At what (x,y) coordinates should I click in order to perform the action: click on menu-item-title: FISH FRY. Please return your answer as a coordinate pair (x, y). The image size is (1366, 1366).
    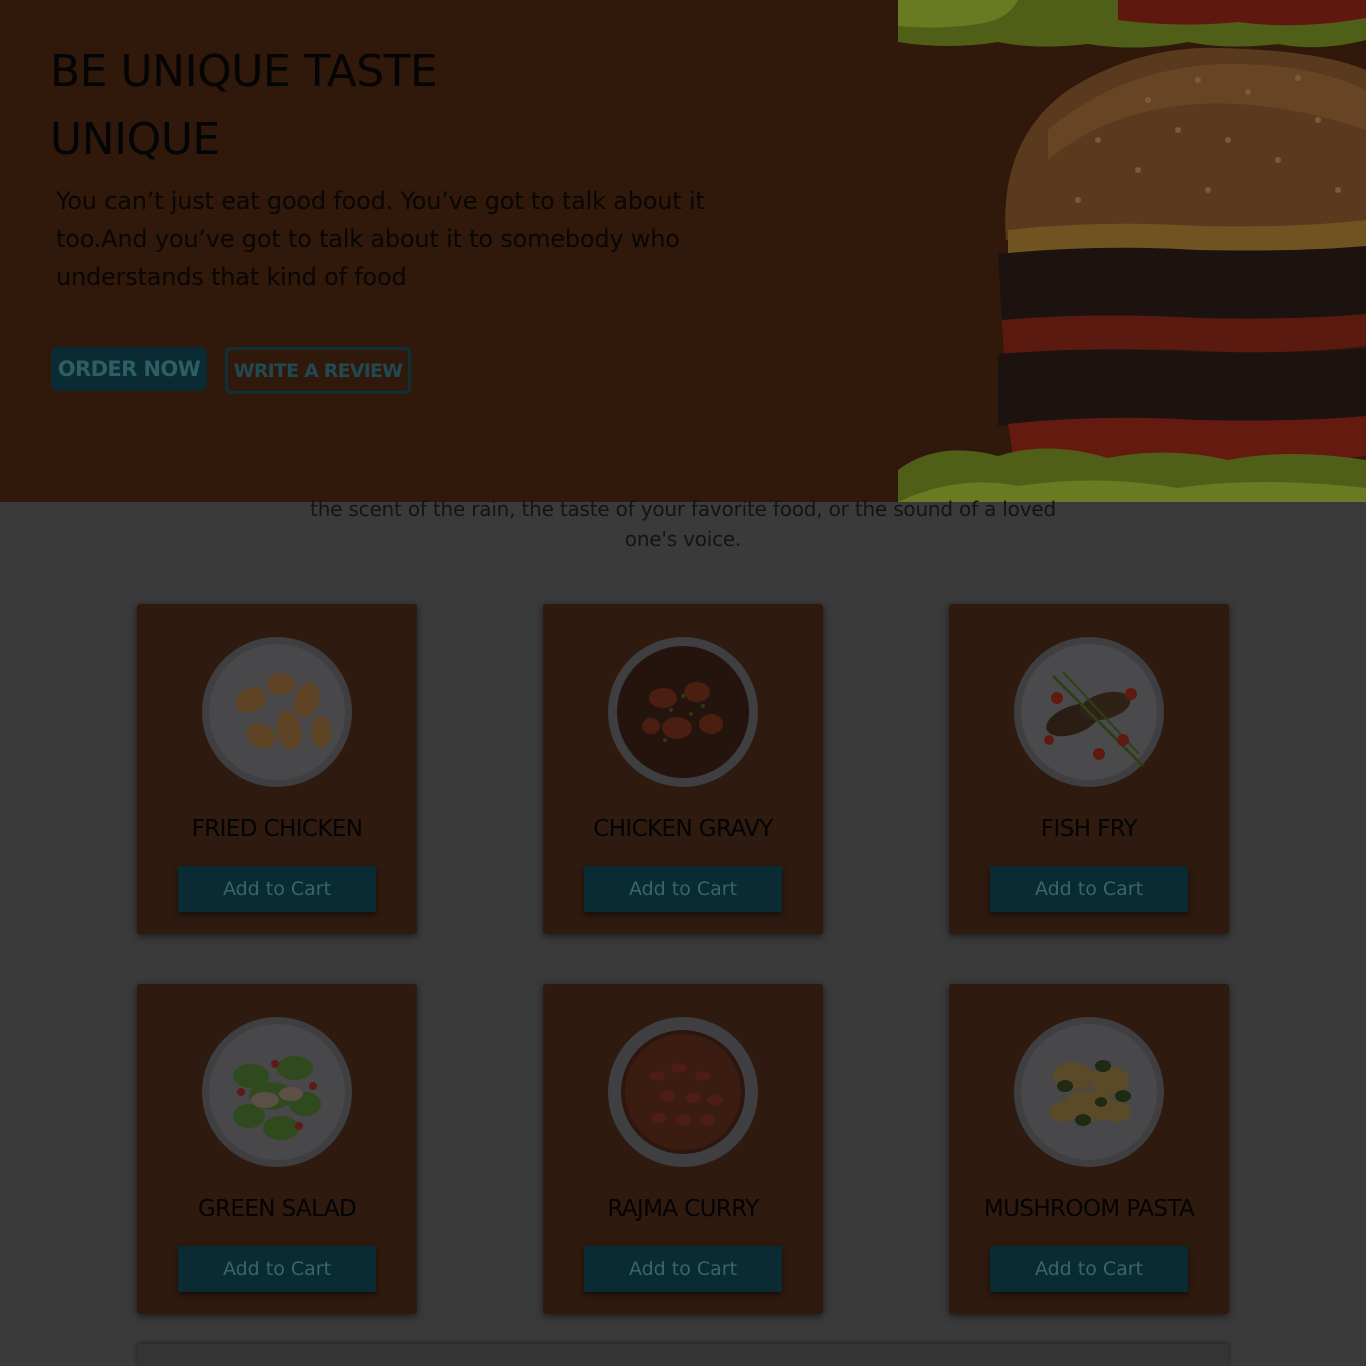
    Looking at the image, I should click on (1089, 829).